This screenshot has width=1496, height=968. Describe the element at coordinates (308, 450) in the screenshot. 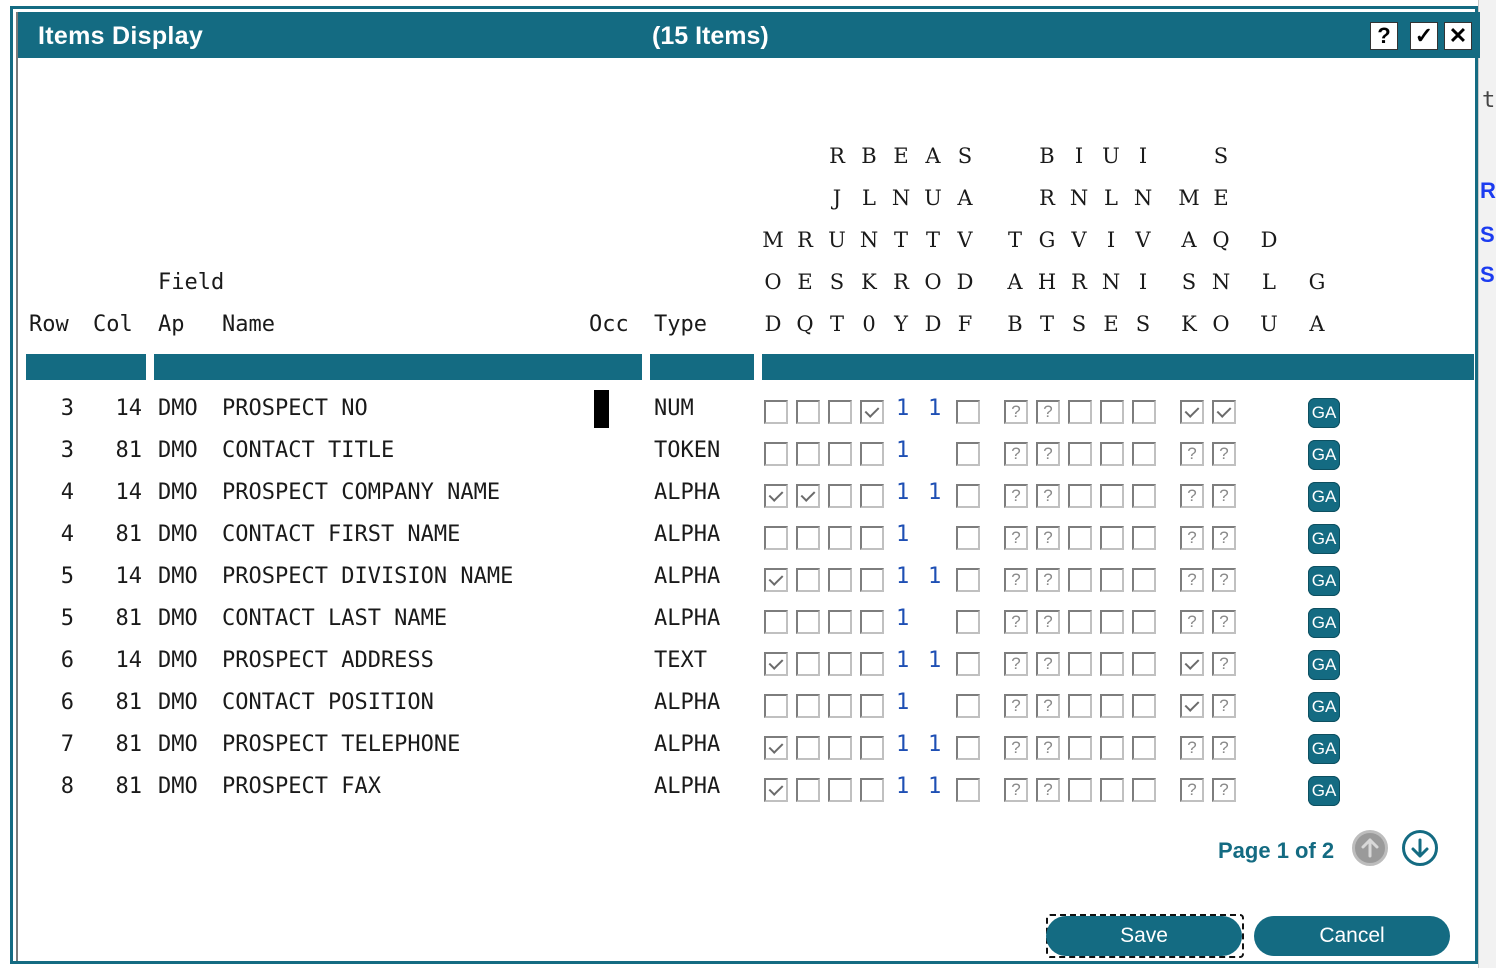

I see `field-name: CONTACT TITLE` at that location.